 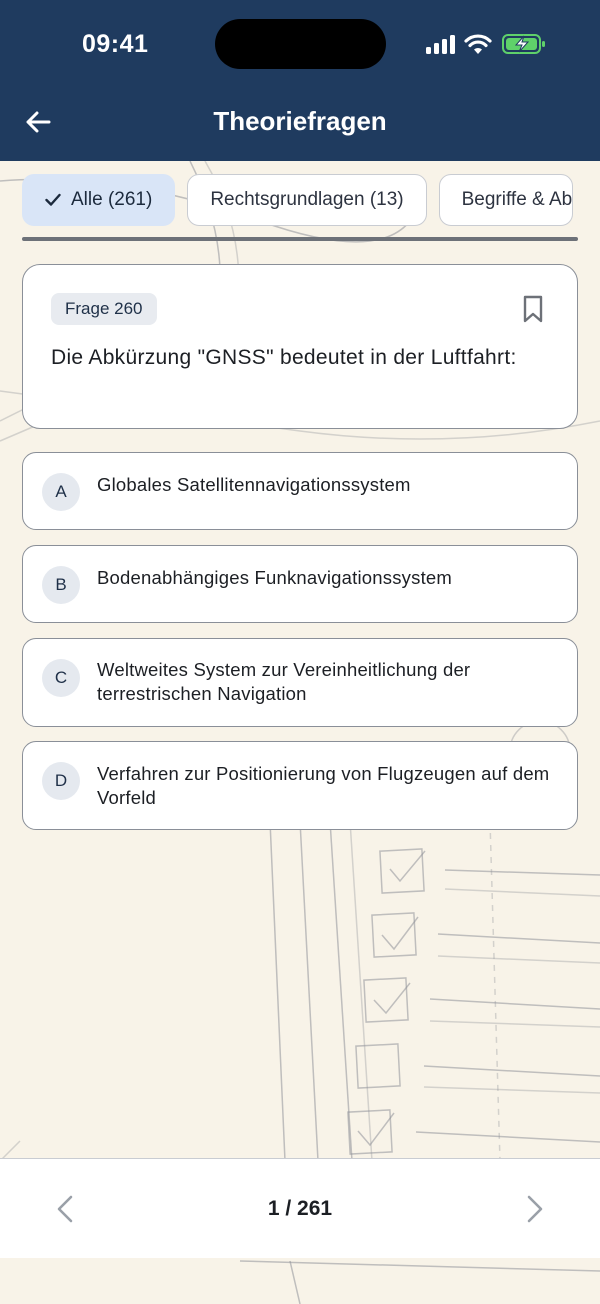 What do you see at coordinates (300, 121) in the screenshot?
I see `page-title: Theoriefragen` at bounding box center [300, 121].